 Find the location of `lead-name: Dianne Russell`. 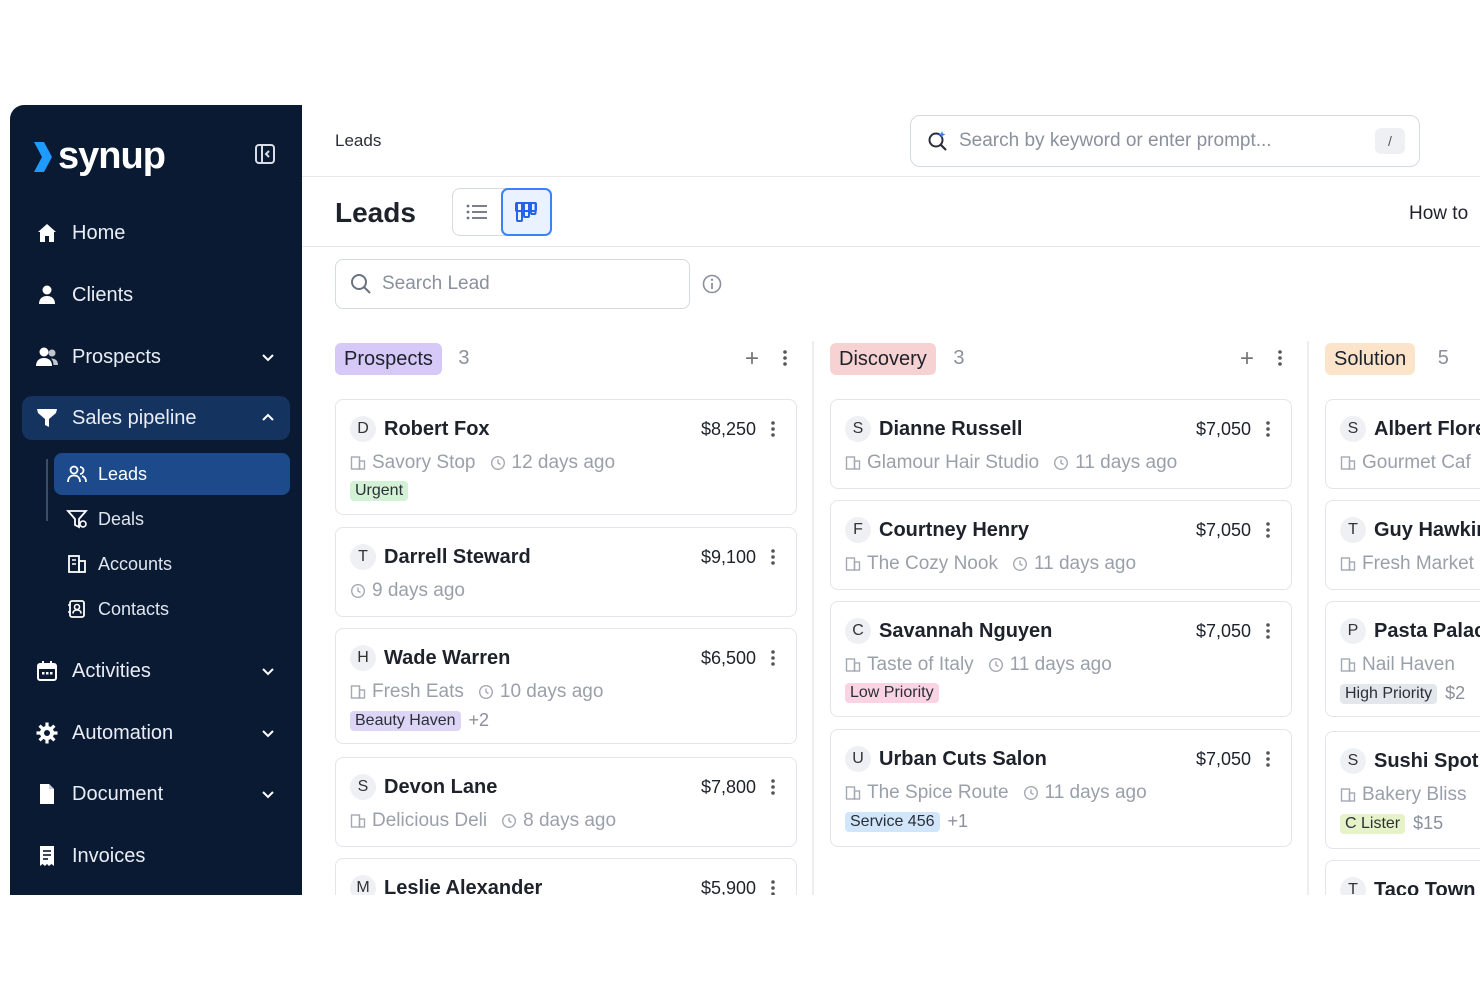

lead-name: Dianne Russell is located at coordinates (950, 429).